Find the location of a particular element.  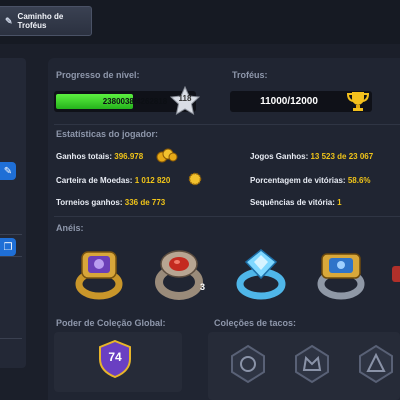

tab-trophy-road-label: Caminho de Troféus is located at coordinates (40, 21).